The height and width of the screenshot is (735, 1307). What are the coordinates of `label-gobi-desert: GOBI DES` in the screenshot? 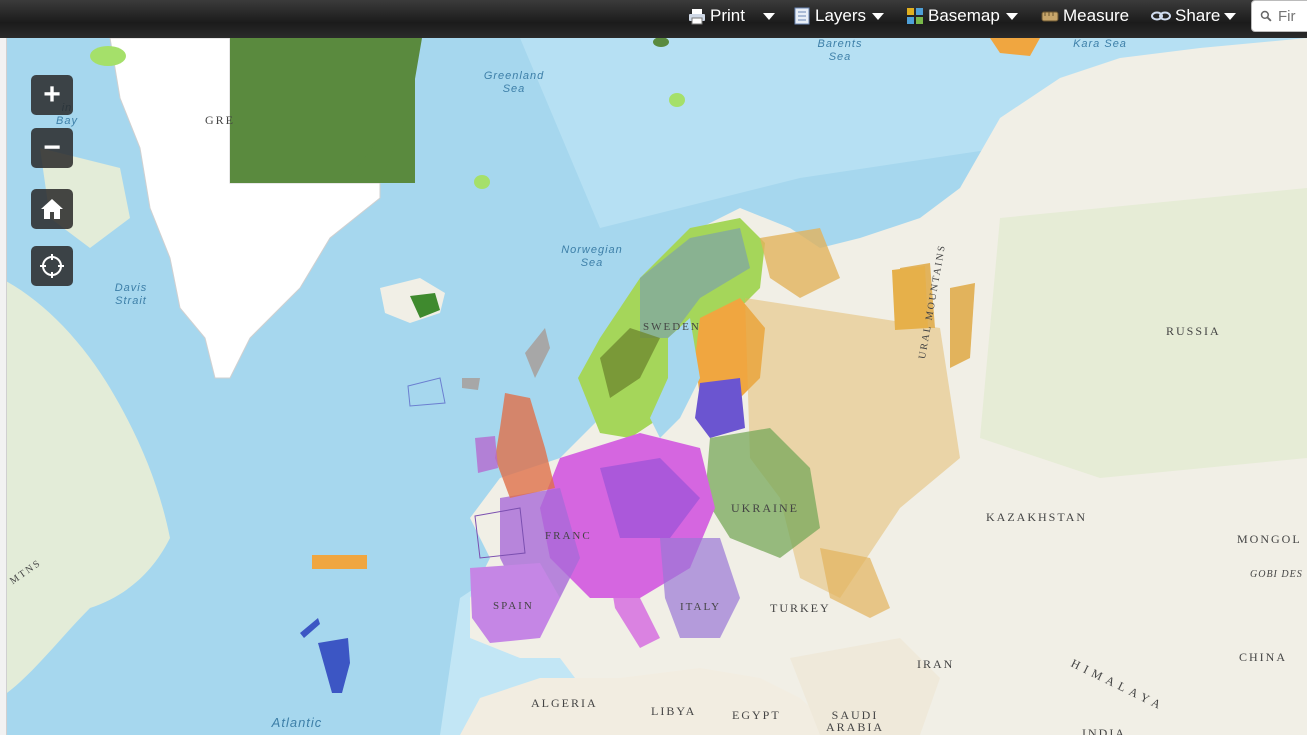 It's located at (1276, 574).